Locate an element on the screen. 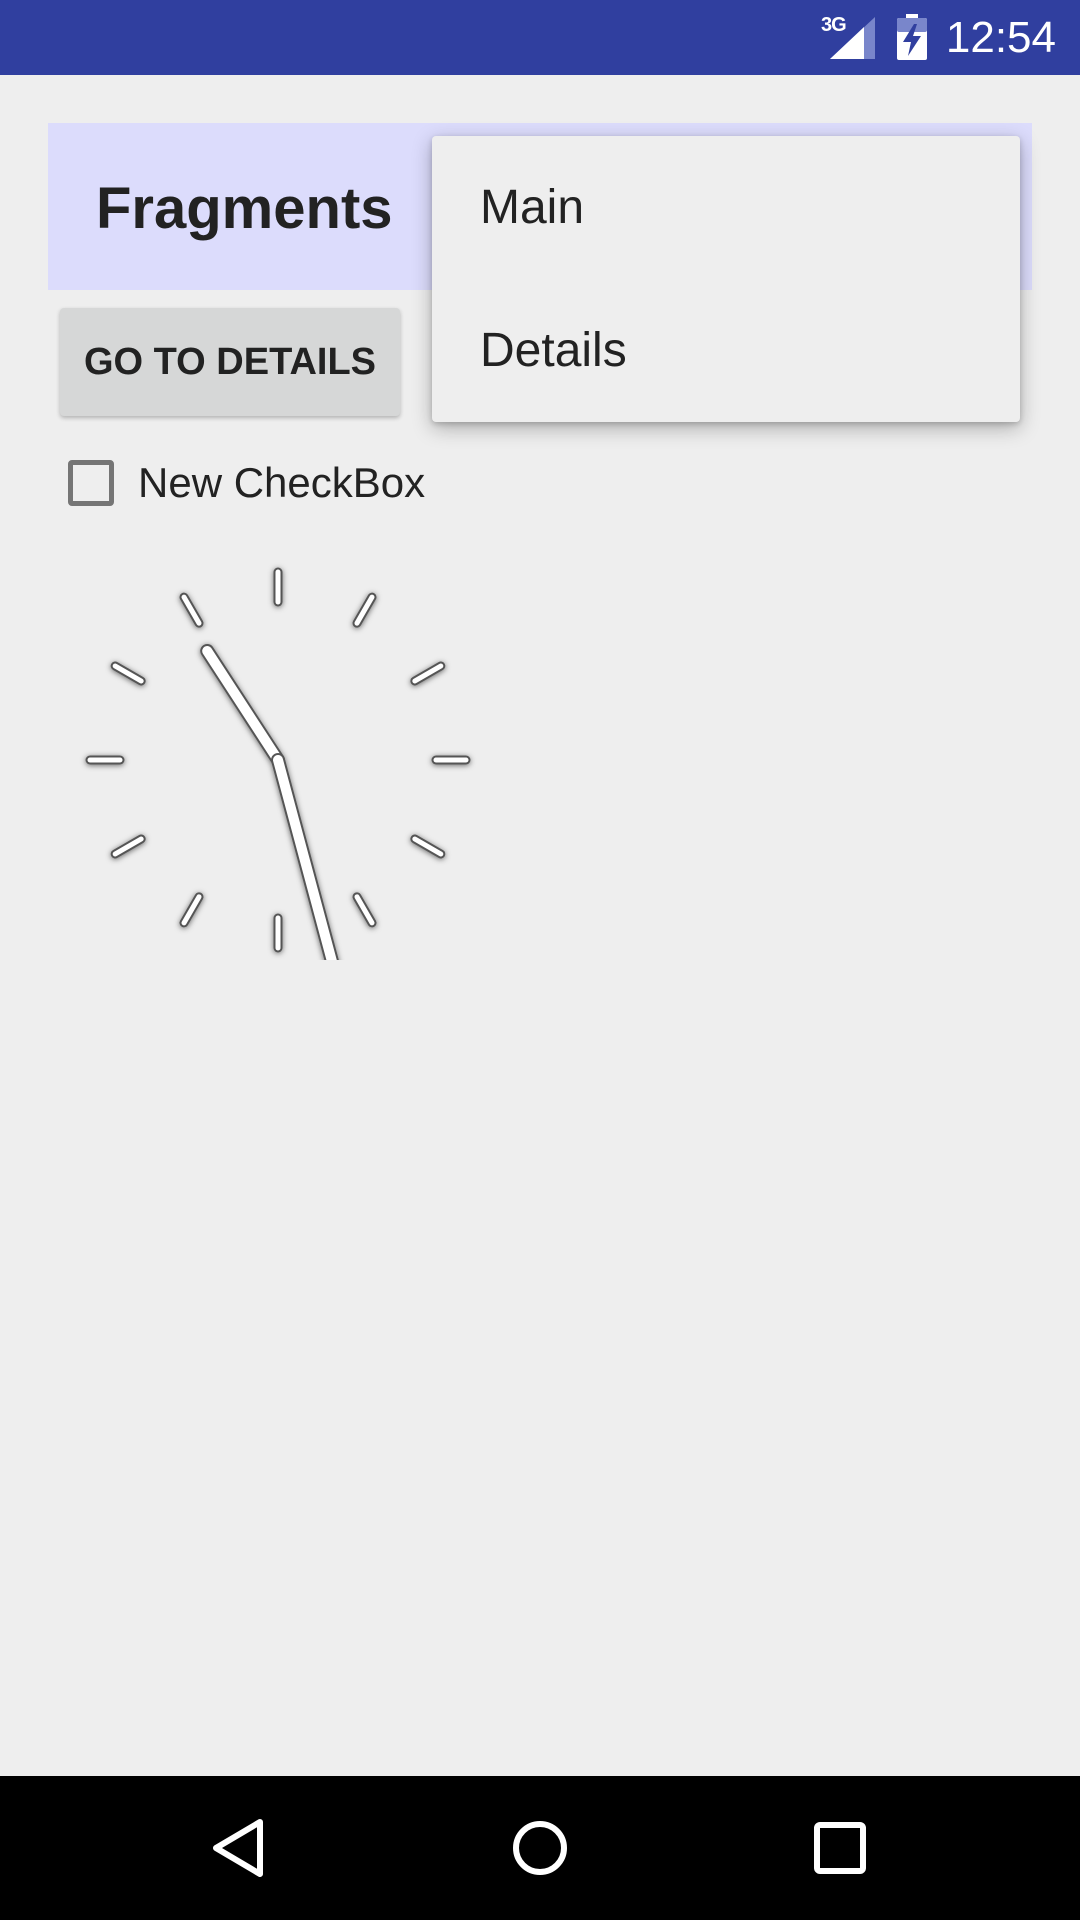 Image resolution: width=1080 pixels, height=1920 pixels. signal-icon is located at coordinates (852, 38).